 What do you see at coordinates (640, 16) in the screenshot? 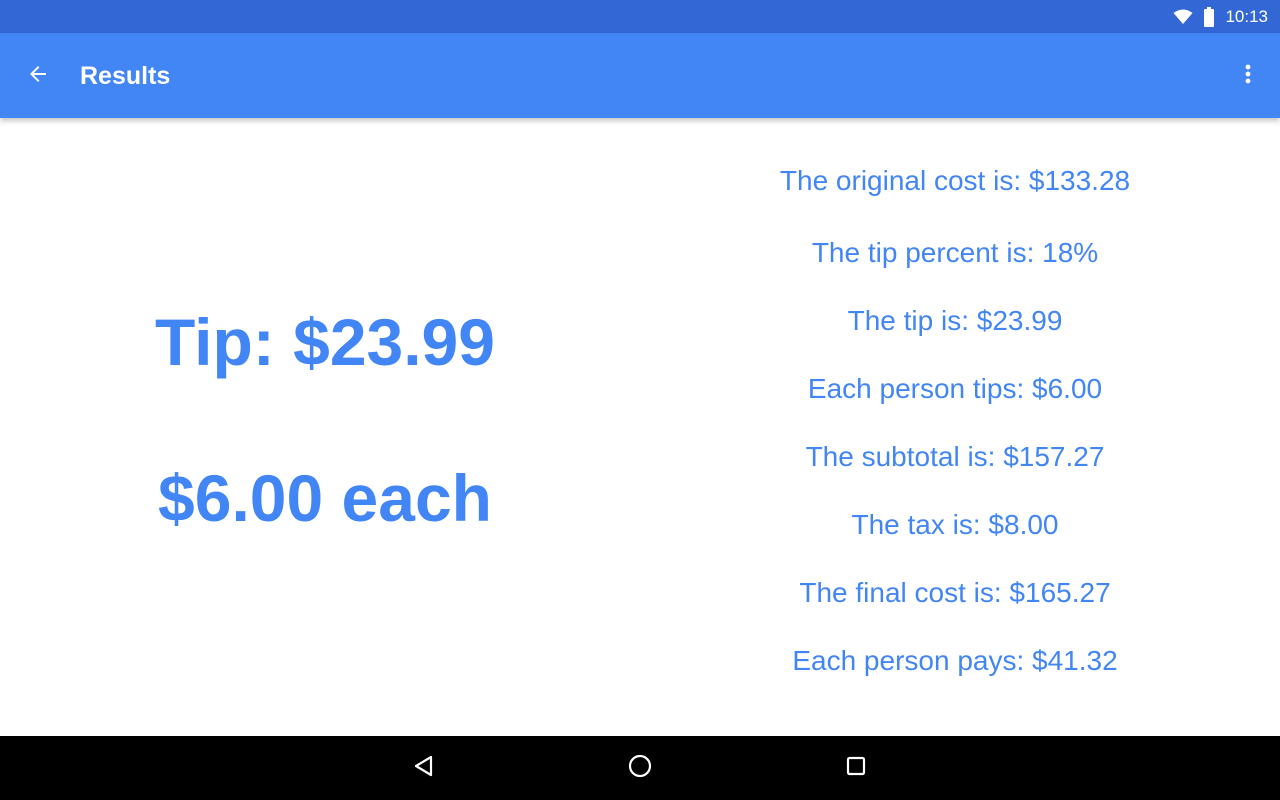
I see `status-bar: 10:13` at bounding box center [640, 16].